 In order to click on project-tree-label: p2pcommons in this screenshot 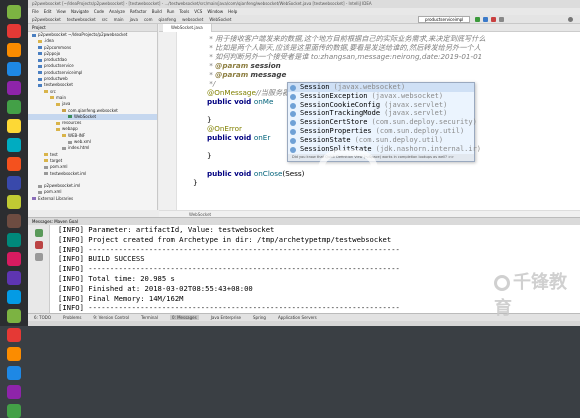, I will do `click(58, 47)`.